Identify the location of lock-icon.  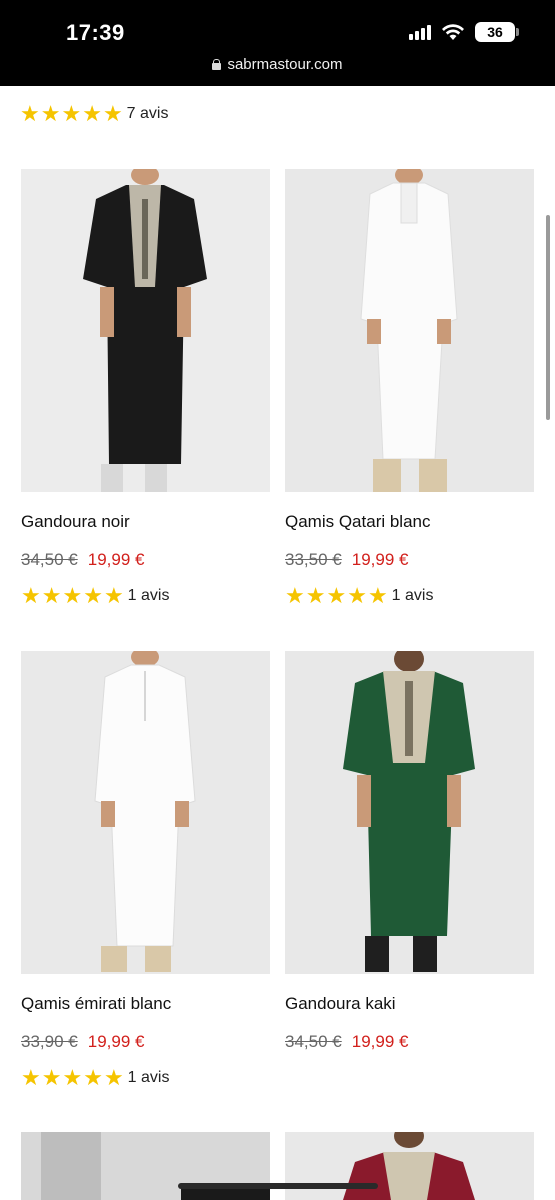
(217, 64).